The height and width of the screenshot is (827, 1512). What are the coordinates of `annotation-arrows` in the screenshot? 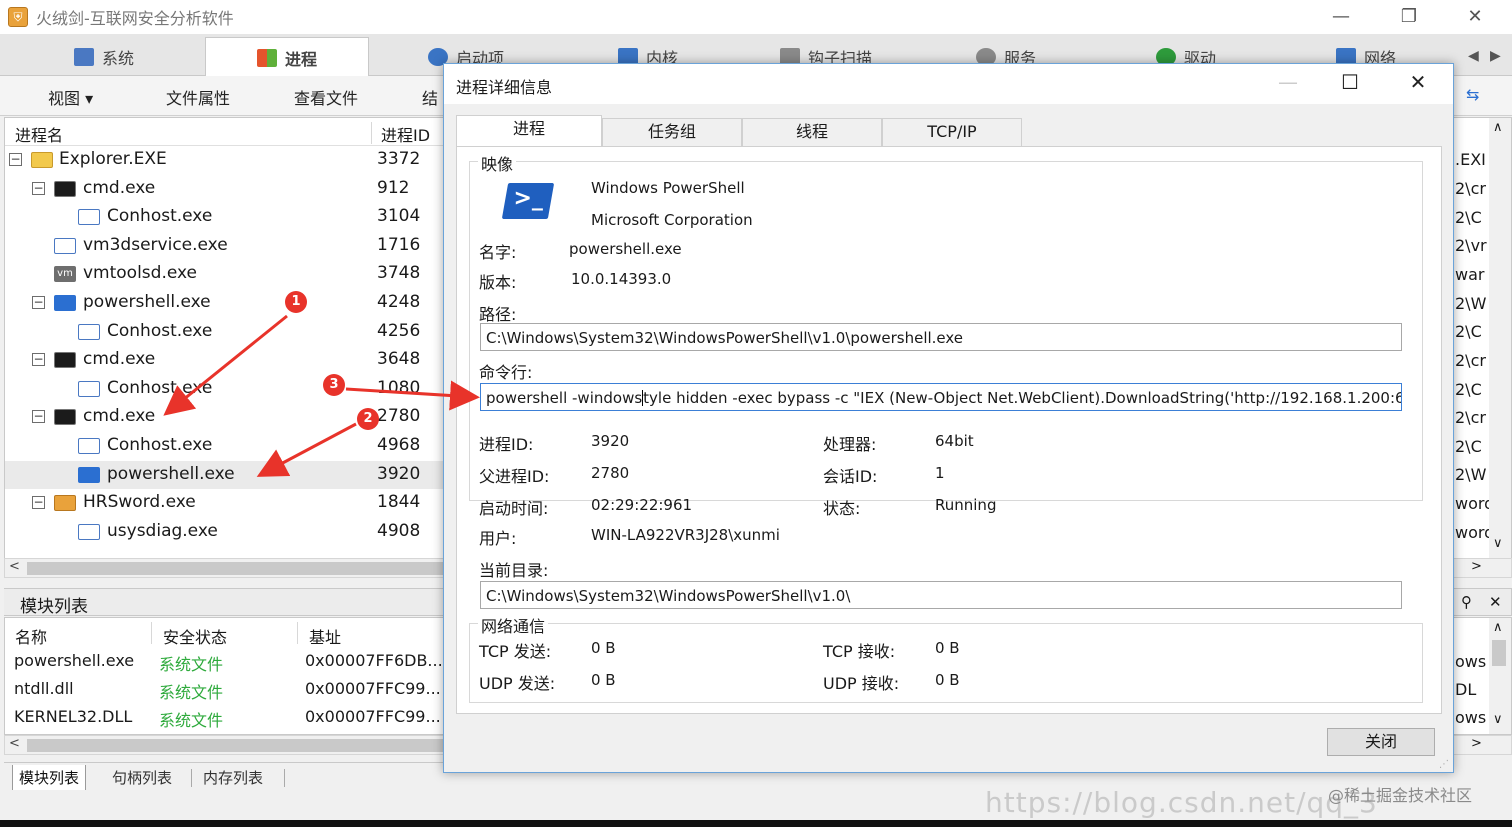 It's located at (321, 395).